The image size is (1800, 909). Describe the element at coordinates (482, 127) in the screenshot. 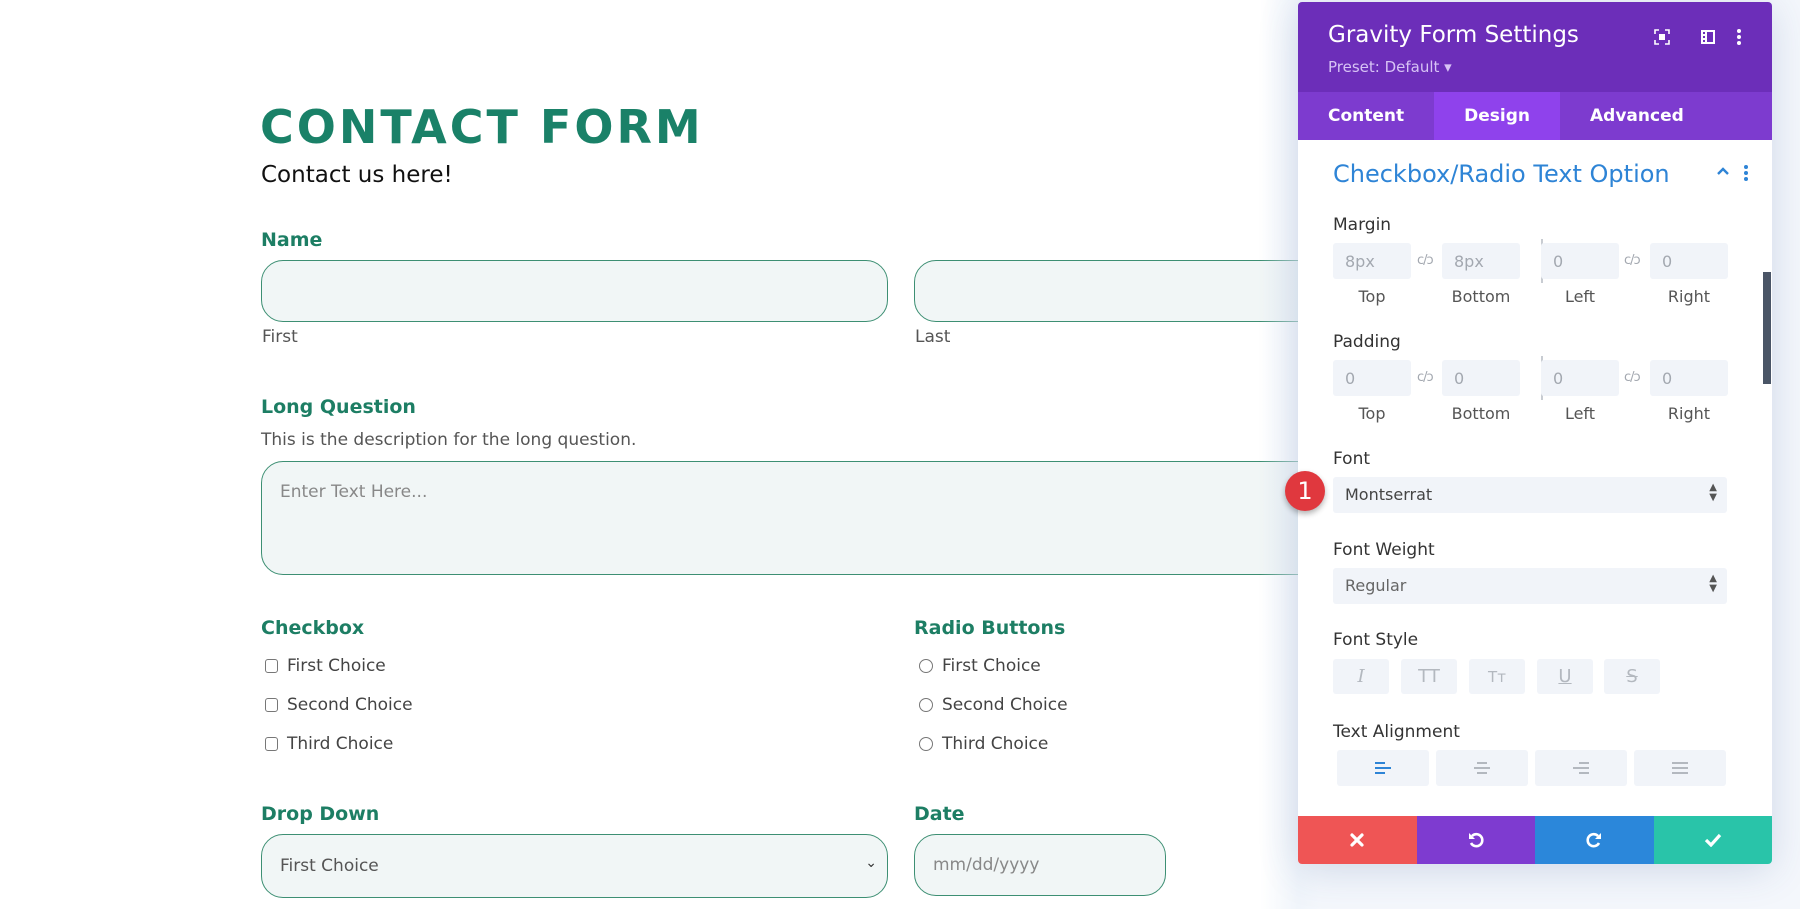

I see `form-title: CONTACT FORM` at that location.